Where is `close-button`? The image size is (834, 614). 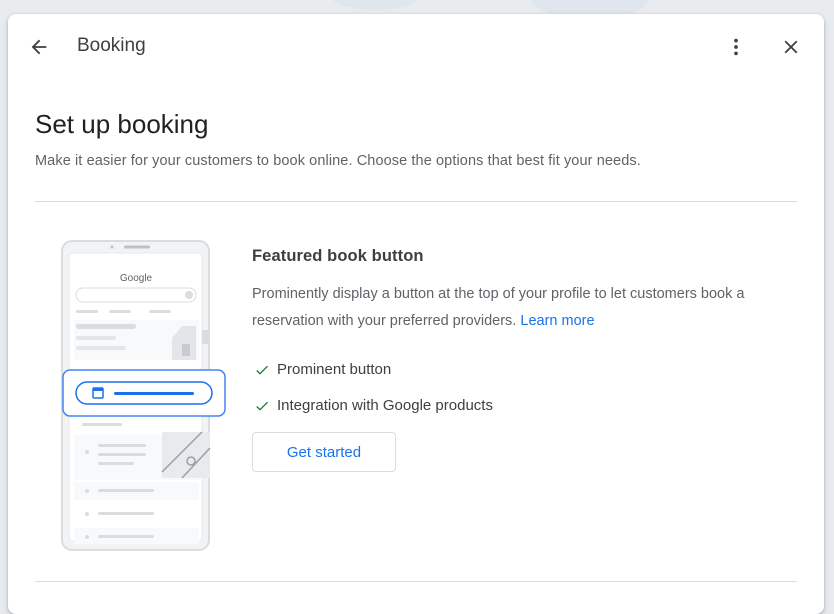
close-button is located at coordinates (791, 47).